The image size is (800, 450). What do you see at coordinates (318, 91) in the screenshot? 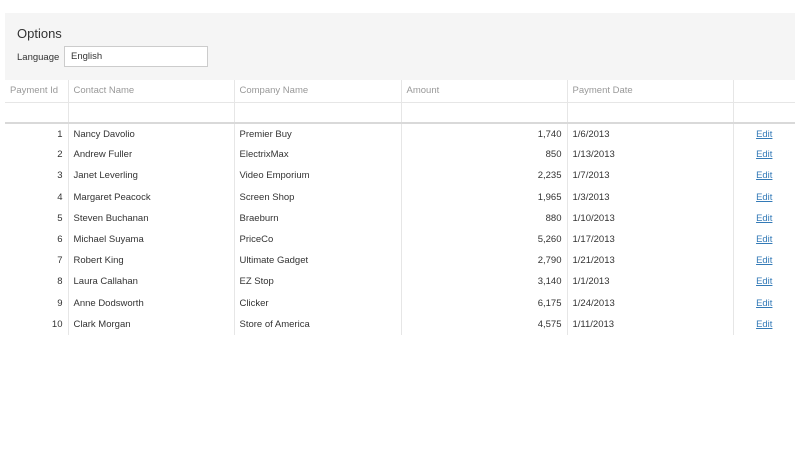
I see `column-header-company-name: Company Name` at bounding box center [318, 91].